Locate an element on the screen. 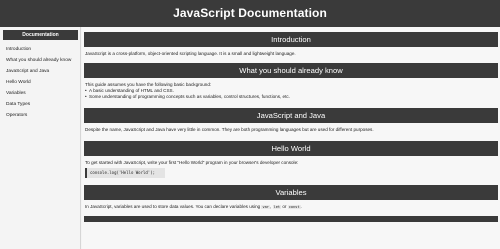 This screenshot has height=249, width=500. page-title: JavaScript Documentation is located at coordinates (250, 13).